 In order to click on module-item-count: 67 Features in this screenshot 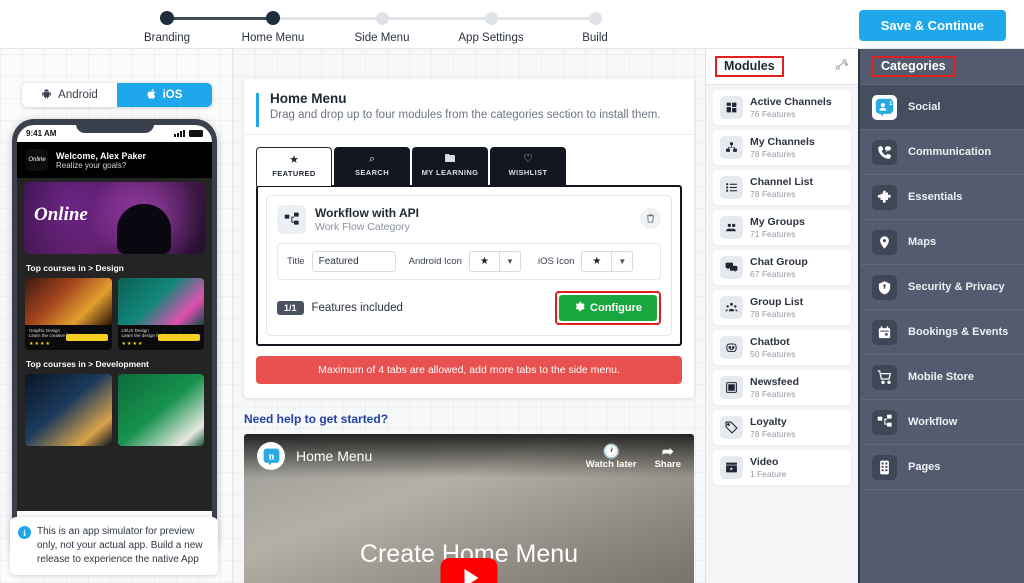, I will do `click(773, 274)`.